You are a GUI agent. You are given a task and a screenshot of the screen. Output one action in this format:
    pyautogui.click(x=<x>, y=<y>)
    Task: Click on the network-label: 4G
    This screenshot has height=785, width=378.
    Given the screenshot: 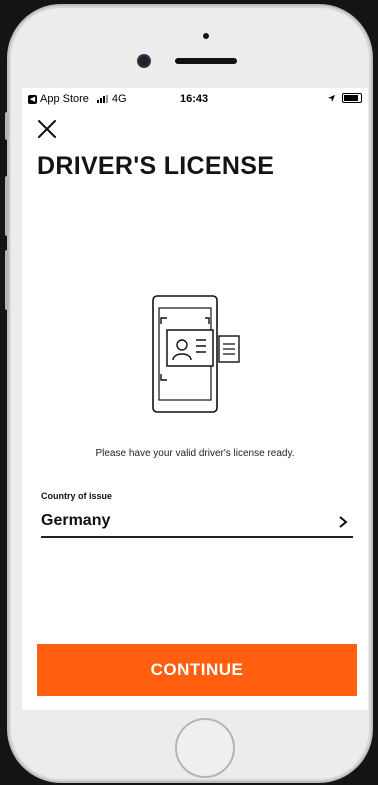 What is the action you would take?
    pyautogui.click(x=119, y=99)
    